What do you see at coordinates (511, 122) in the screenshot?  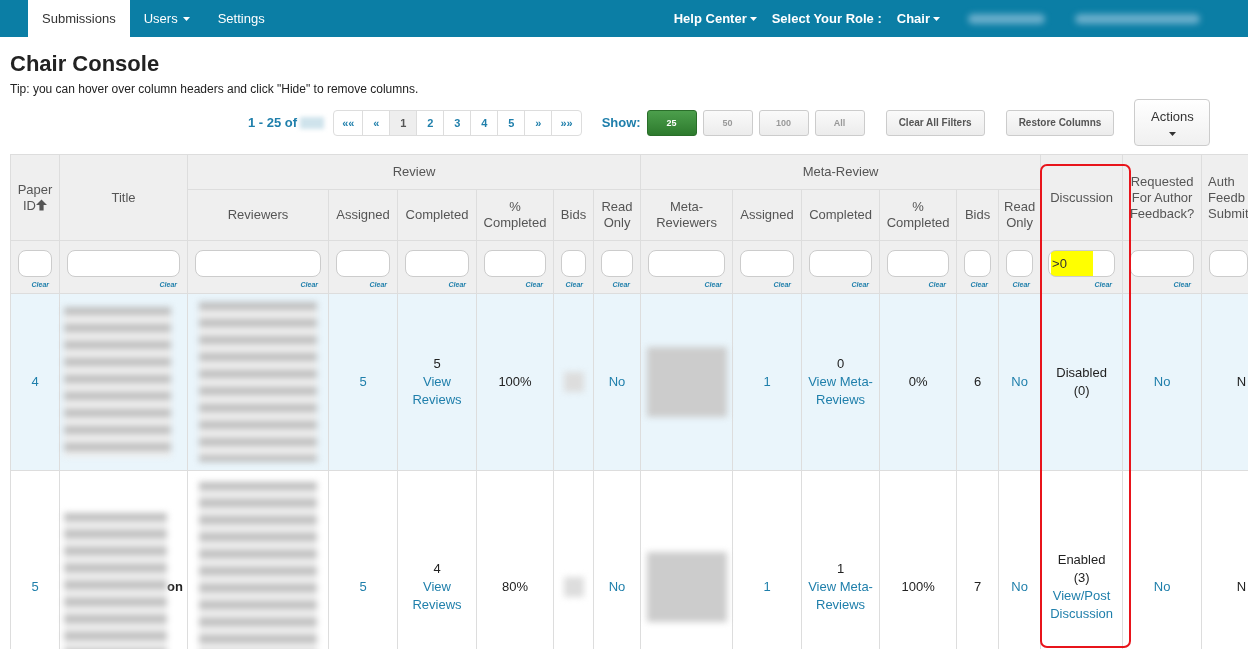 I see `page-button: 5` at bounding box center [511, 122].